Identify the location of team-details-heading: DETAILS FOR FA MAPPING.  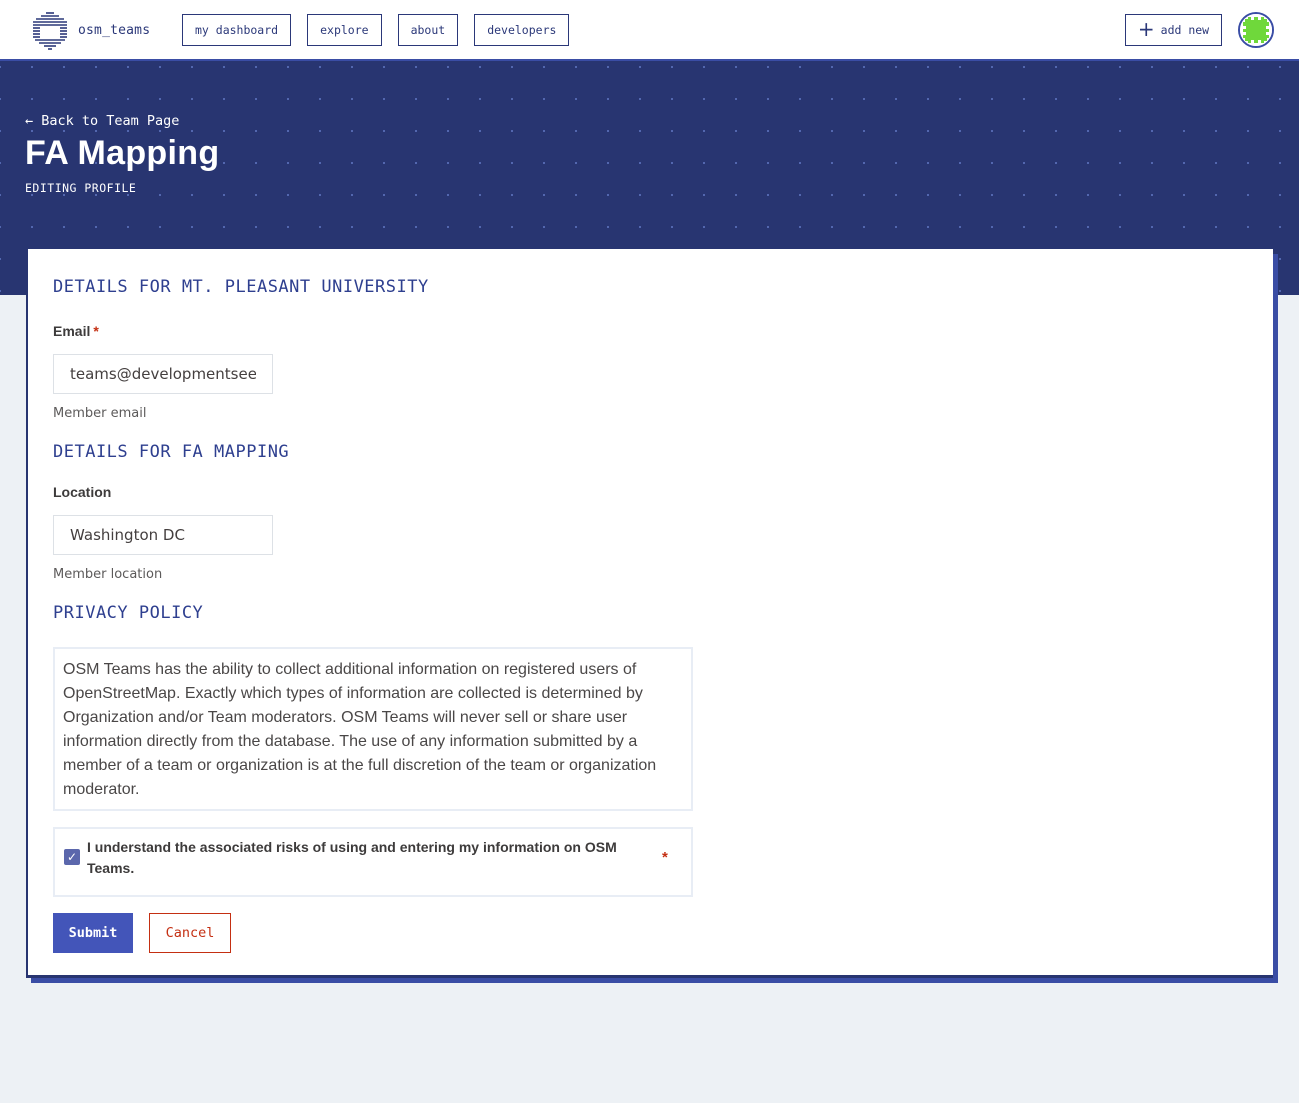
(171, 452).